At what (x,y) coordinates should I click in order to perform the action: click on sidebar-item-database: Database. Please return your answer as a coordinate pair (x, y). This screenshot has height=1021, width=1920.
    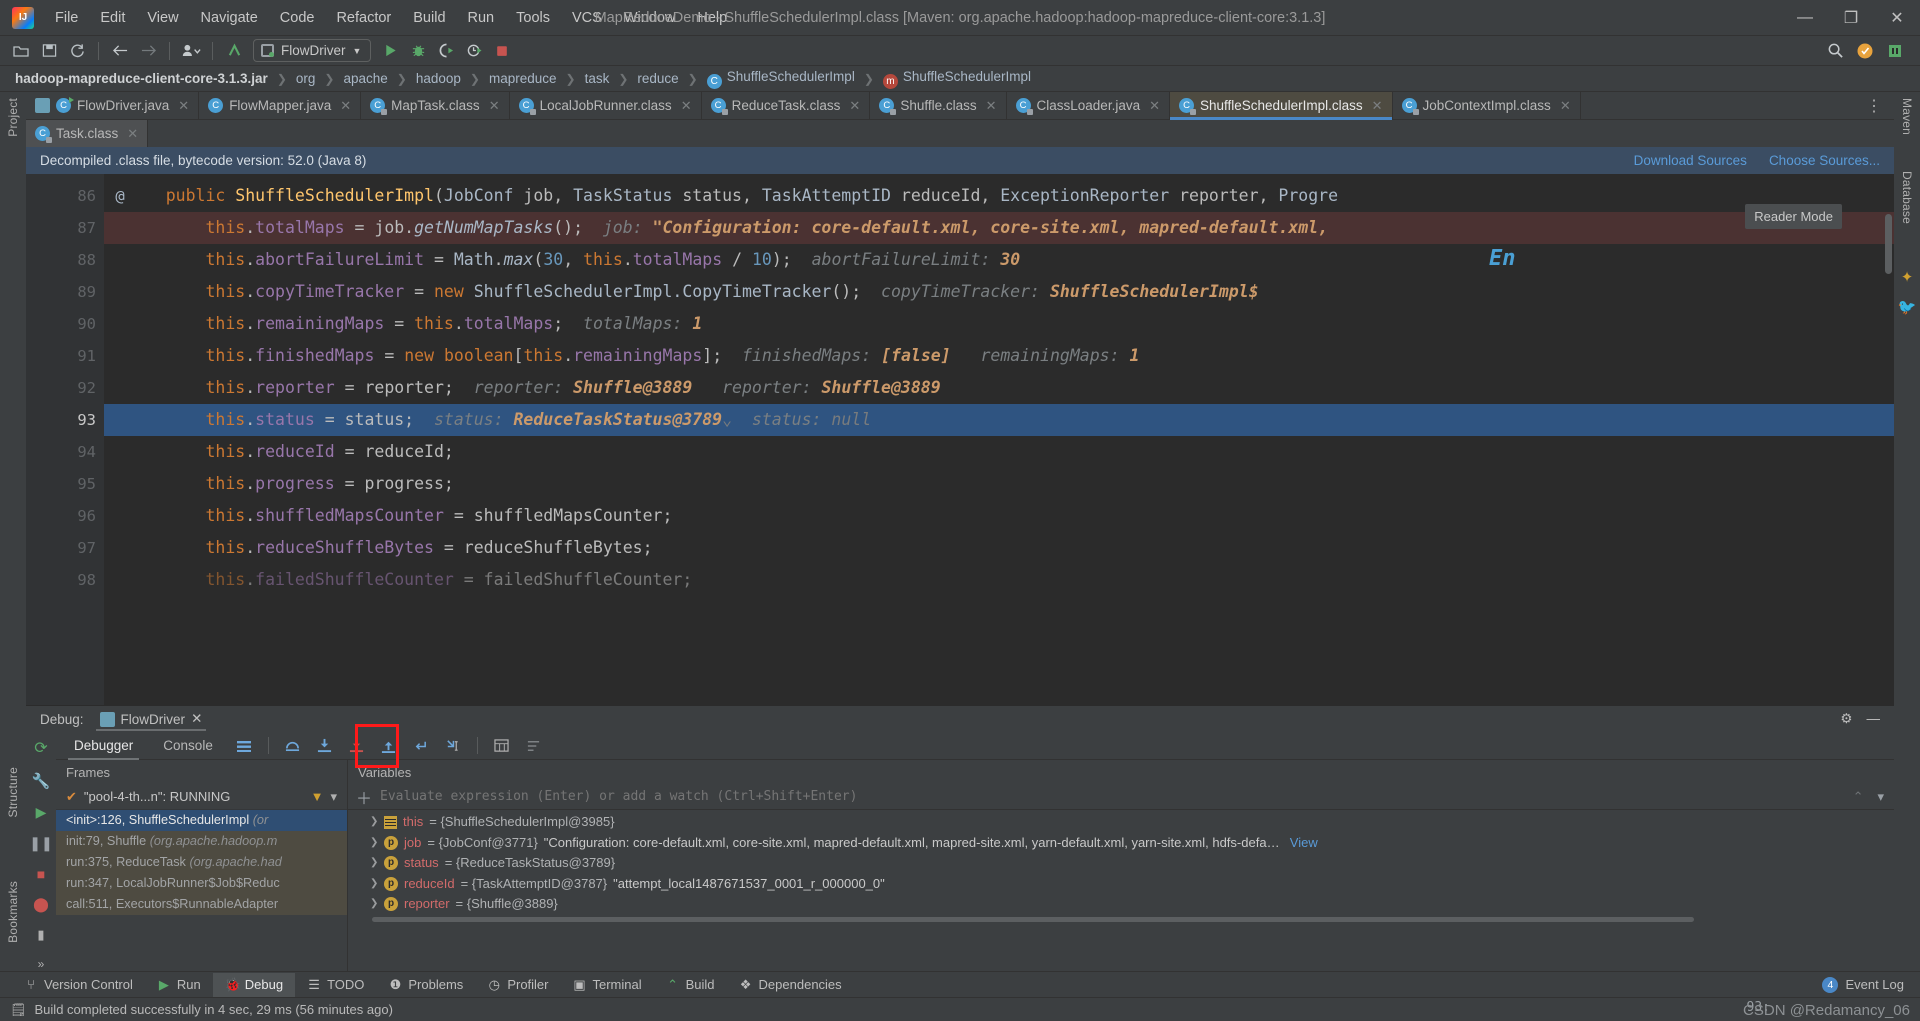
    Looking at the image, I should click on (1907, 197).